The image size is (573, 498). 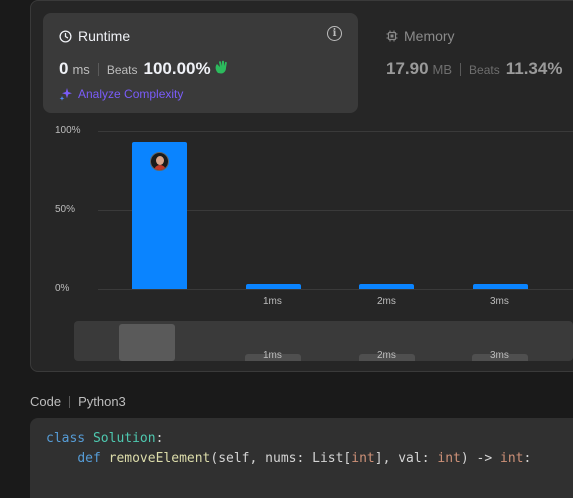 I want to click on y-tick-label: 50%, so click(x=65, y=209).